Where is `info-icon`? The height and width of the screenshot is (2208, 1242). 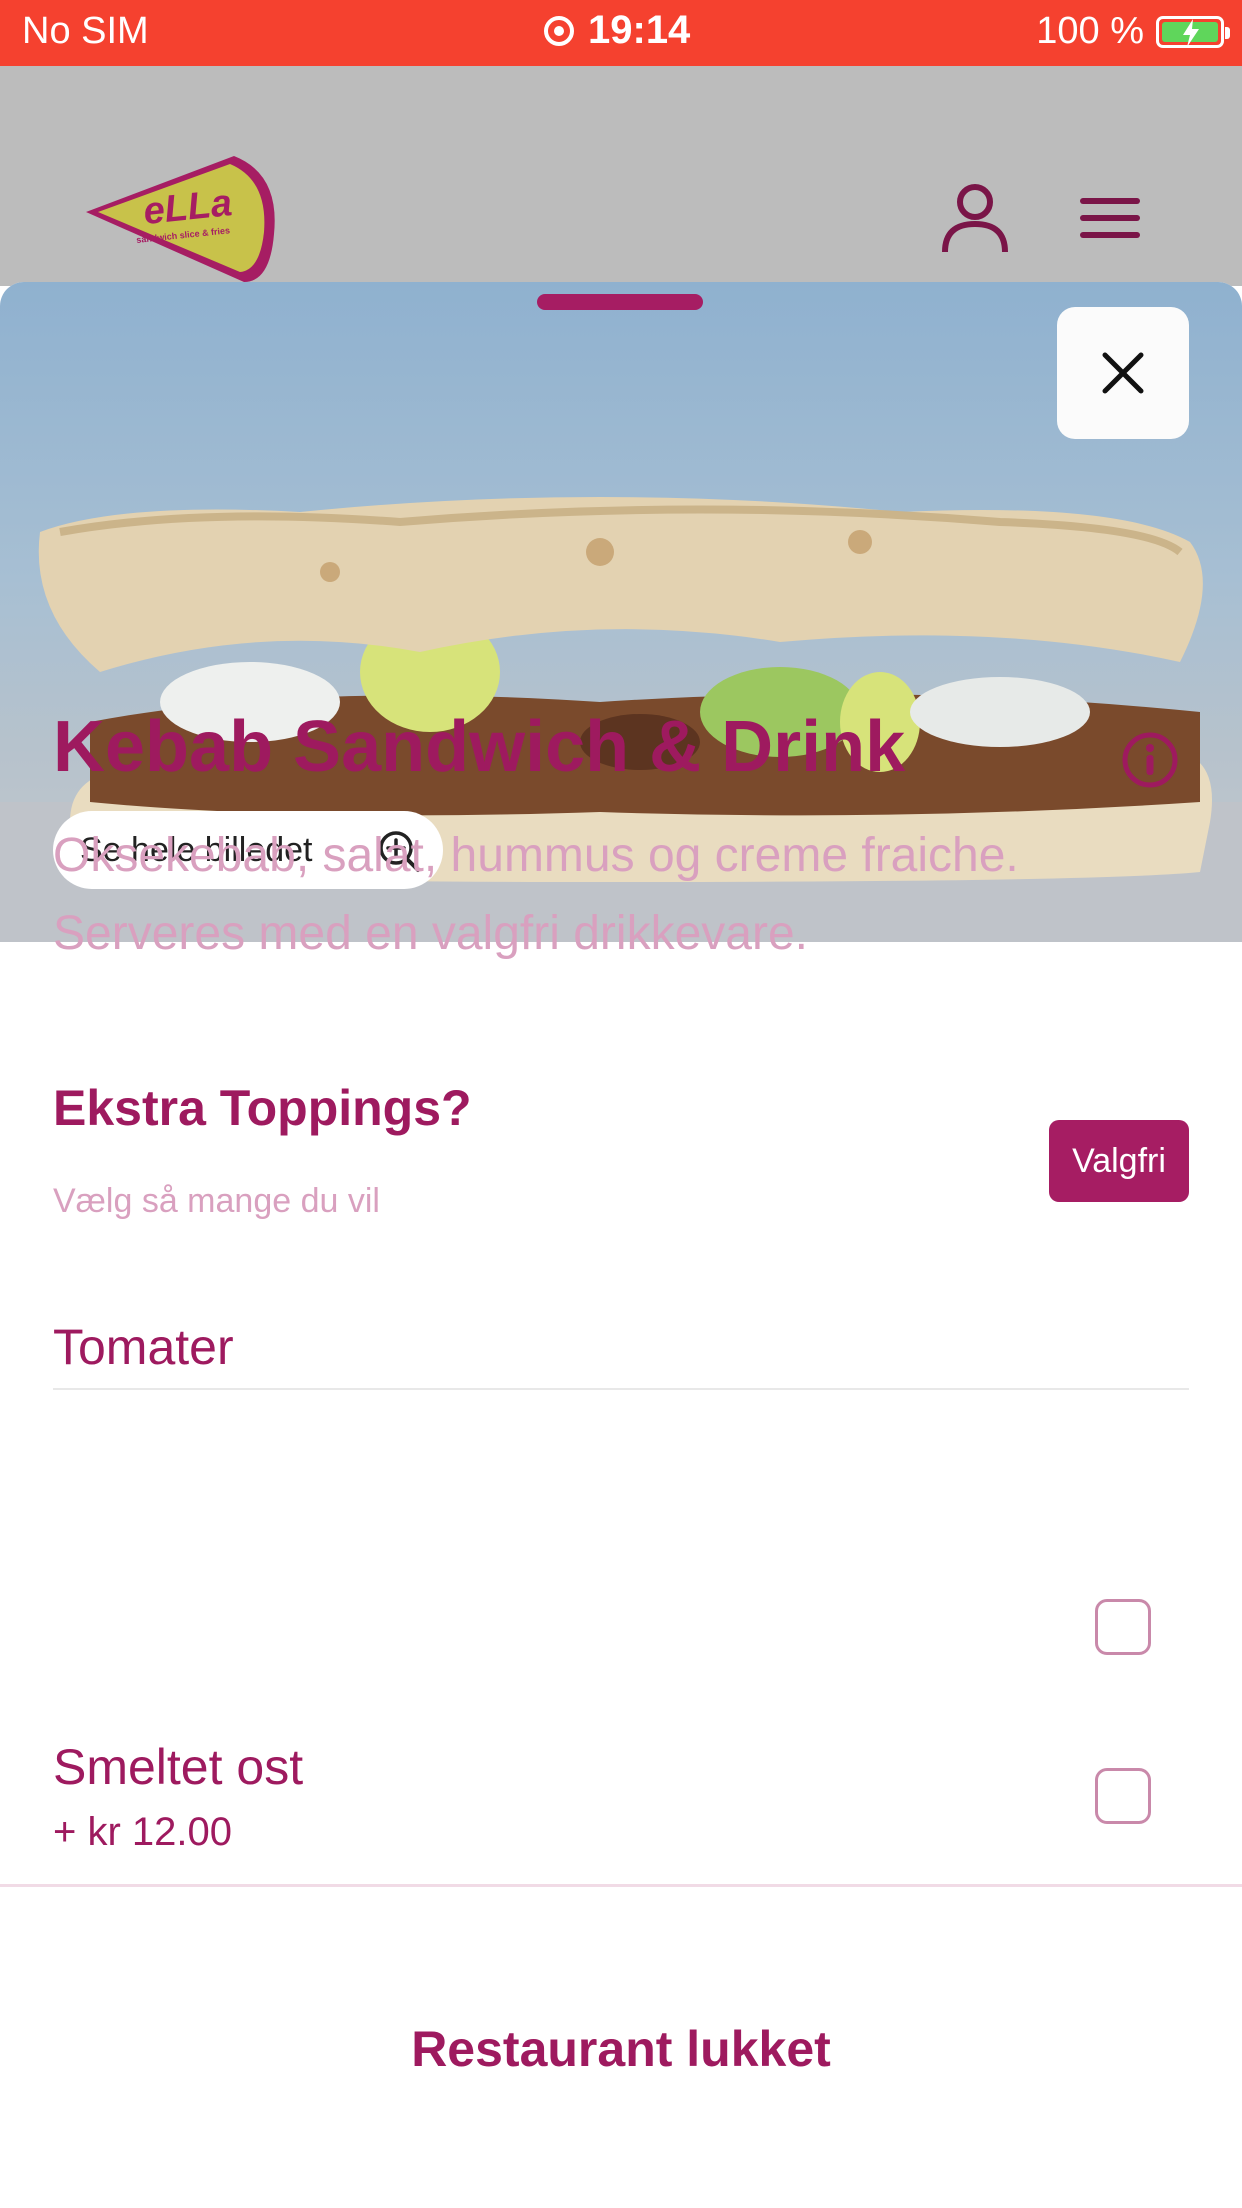 info-icon is located at coordinates (1150, 762).